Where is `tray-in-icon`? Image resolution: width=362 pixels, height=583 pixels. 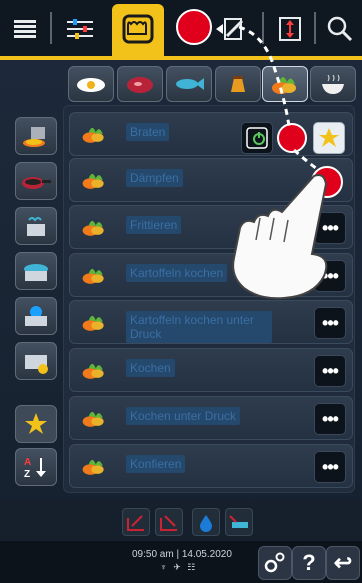 tray-in-icon is located at coordinates (168, 523).